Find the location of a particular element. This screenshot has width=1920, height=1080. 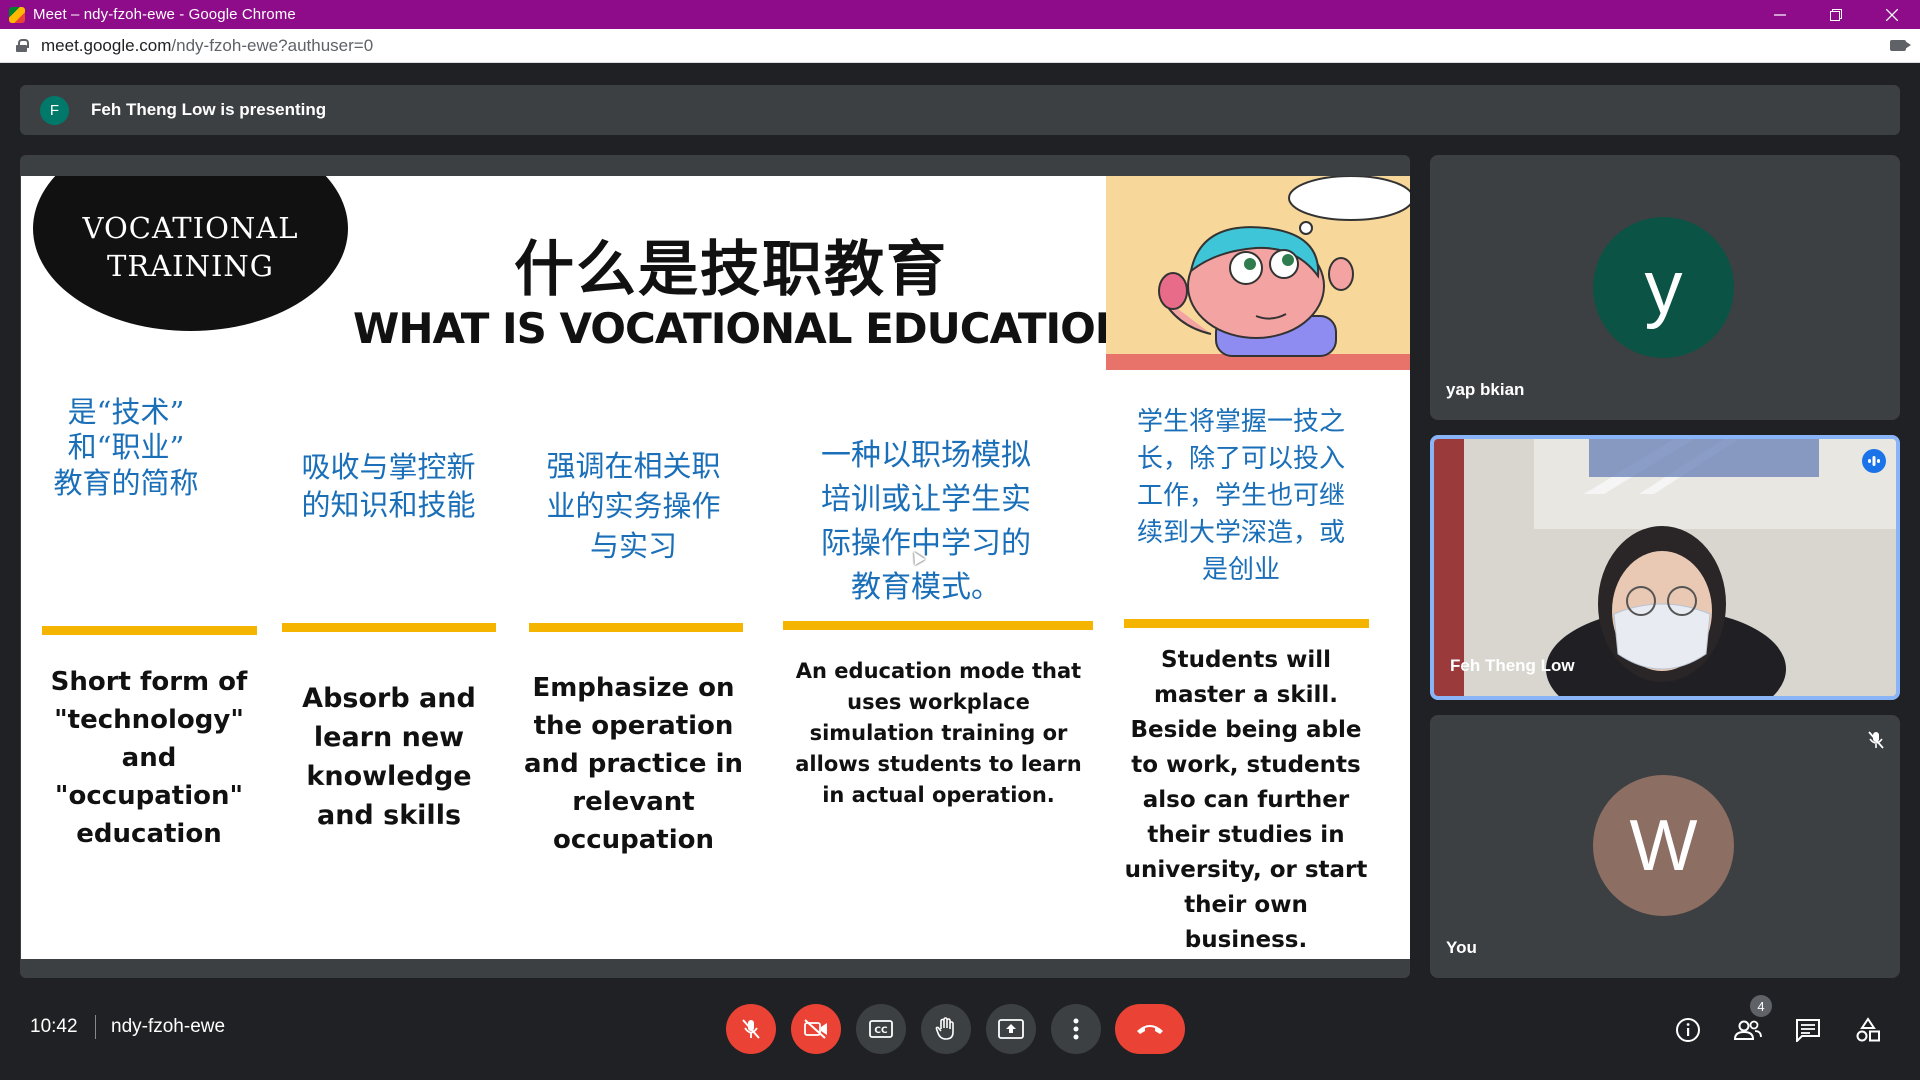

column-2-chinese: 吸收与掌控新 的知识和技能 is located at coordinates (388, 486).